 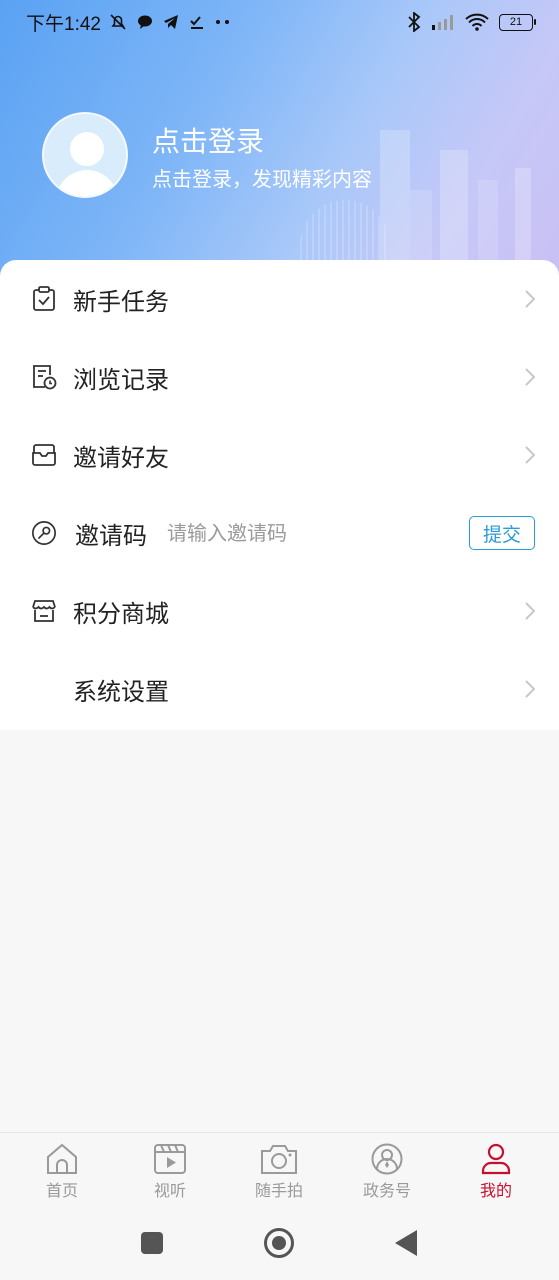 I want to click on menu-item-invite-code: 邀请码 提交, so click(x=279, y=533).